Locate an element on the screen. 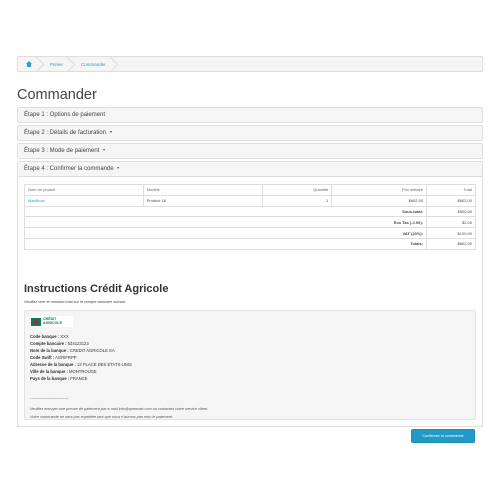  totals-row: VAT (20%): $100.00 is located at coordinates (249, 233).